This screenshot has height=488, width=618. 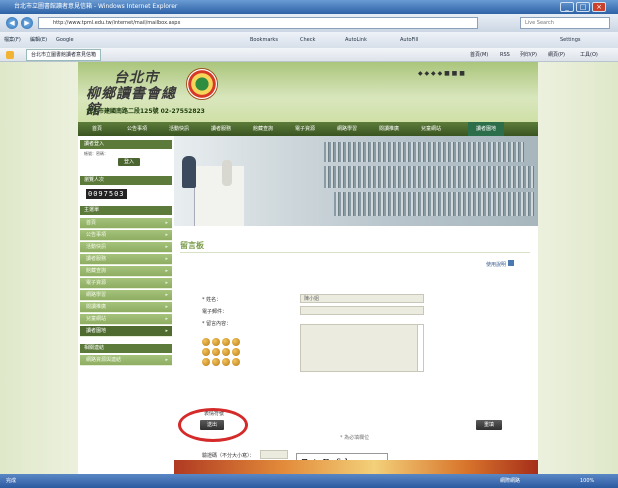 What do you see at coordinates (587, 481) in the screenshot?
I see `zoom-level: 100%` at bounding box center [587, 481].